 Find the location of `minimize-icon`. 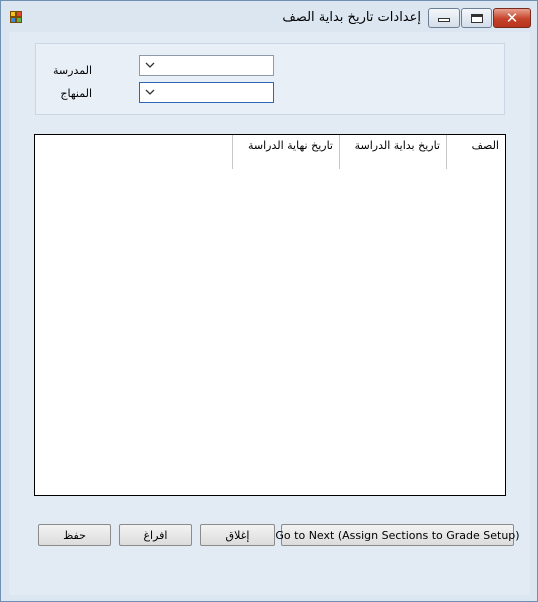

minimize-icon is located at coordinates (444, 20).